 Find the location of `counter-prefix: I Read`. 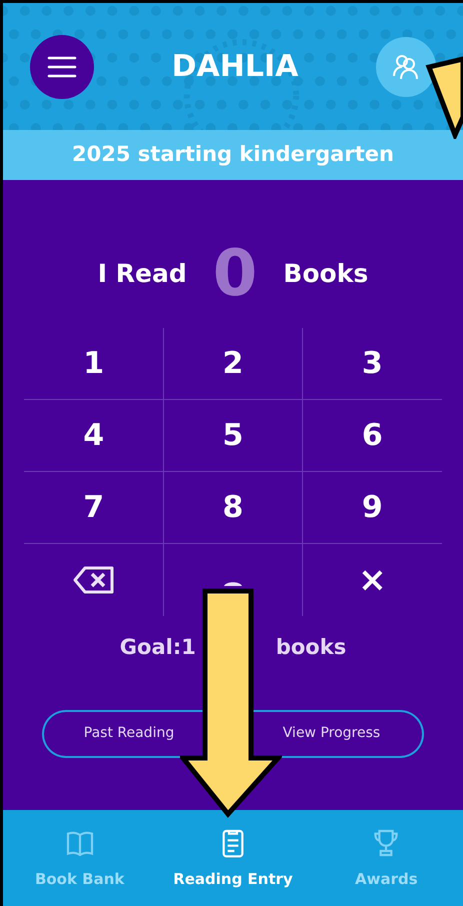

counter-prefix: I Read is located at coordinates (142, 274).